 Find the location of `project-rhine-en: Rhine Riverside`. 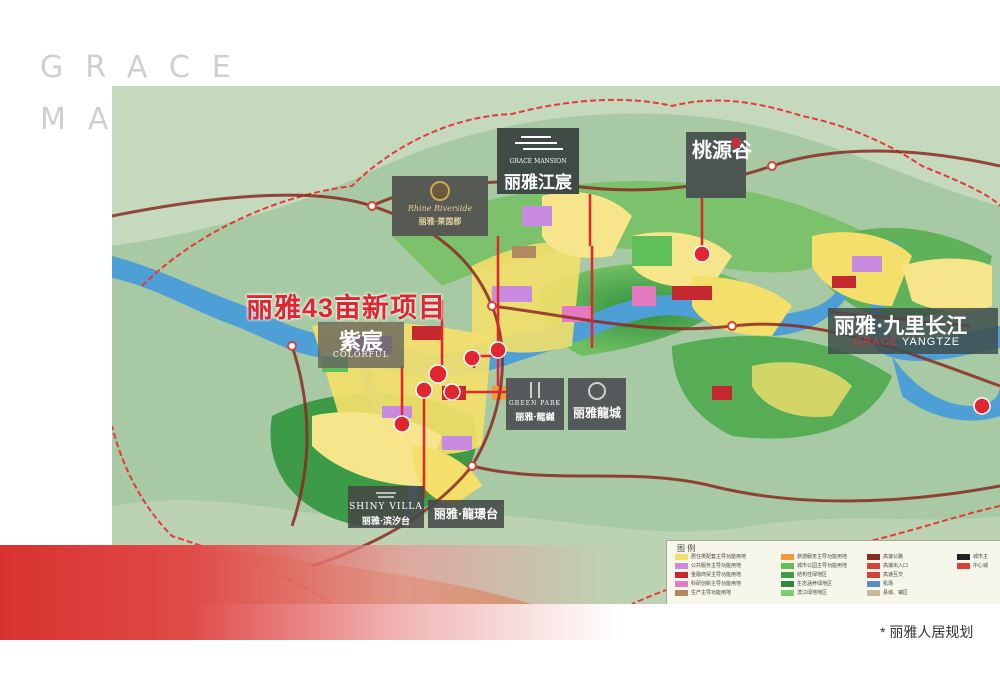

project-rhine-en: Rhine Riverside is located at coordinates (440, 208).